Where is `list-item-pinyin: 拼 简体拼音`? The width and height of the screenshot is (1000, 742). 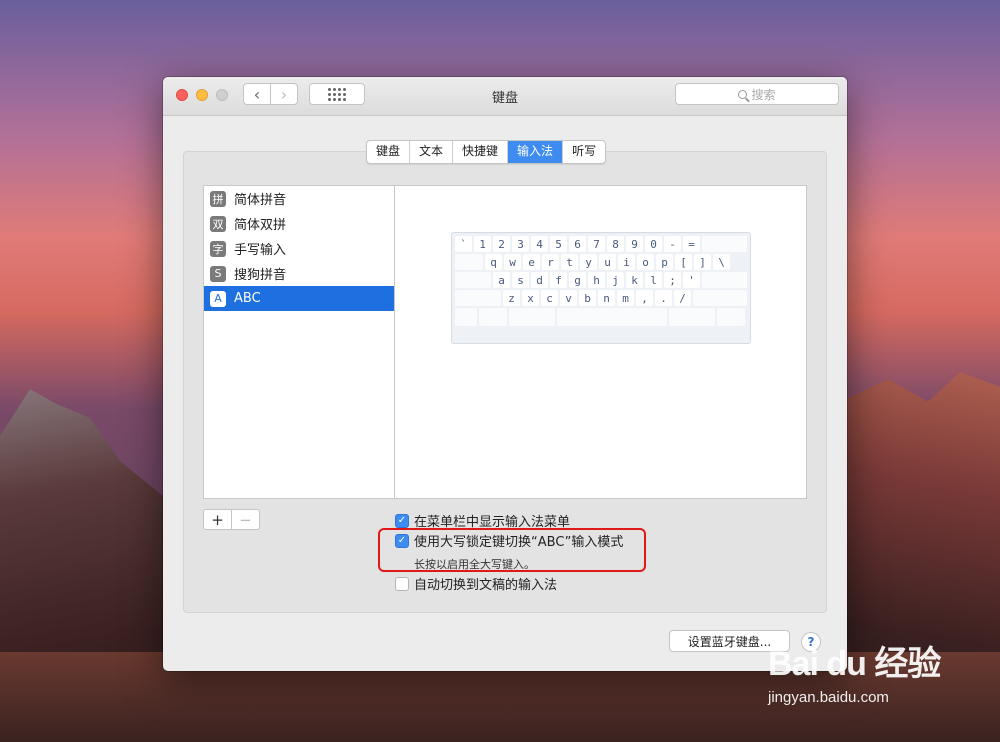
list-item-pinyin: 拼 简体拼音 is located at coordinates (299, 198).